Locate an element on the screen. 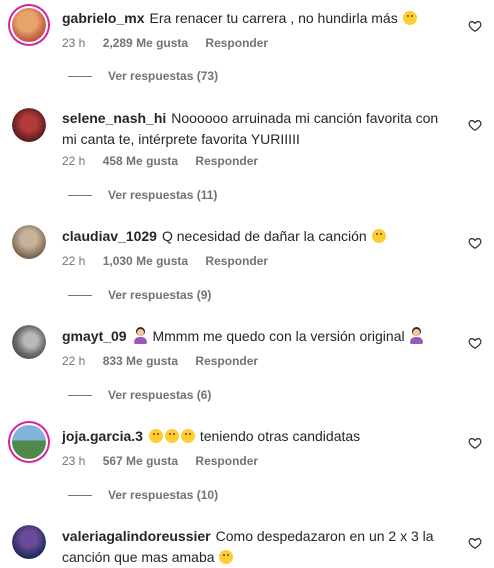  hushed-face-emoji is located at coordinates (378, 236).